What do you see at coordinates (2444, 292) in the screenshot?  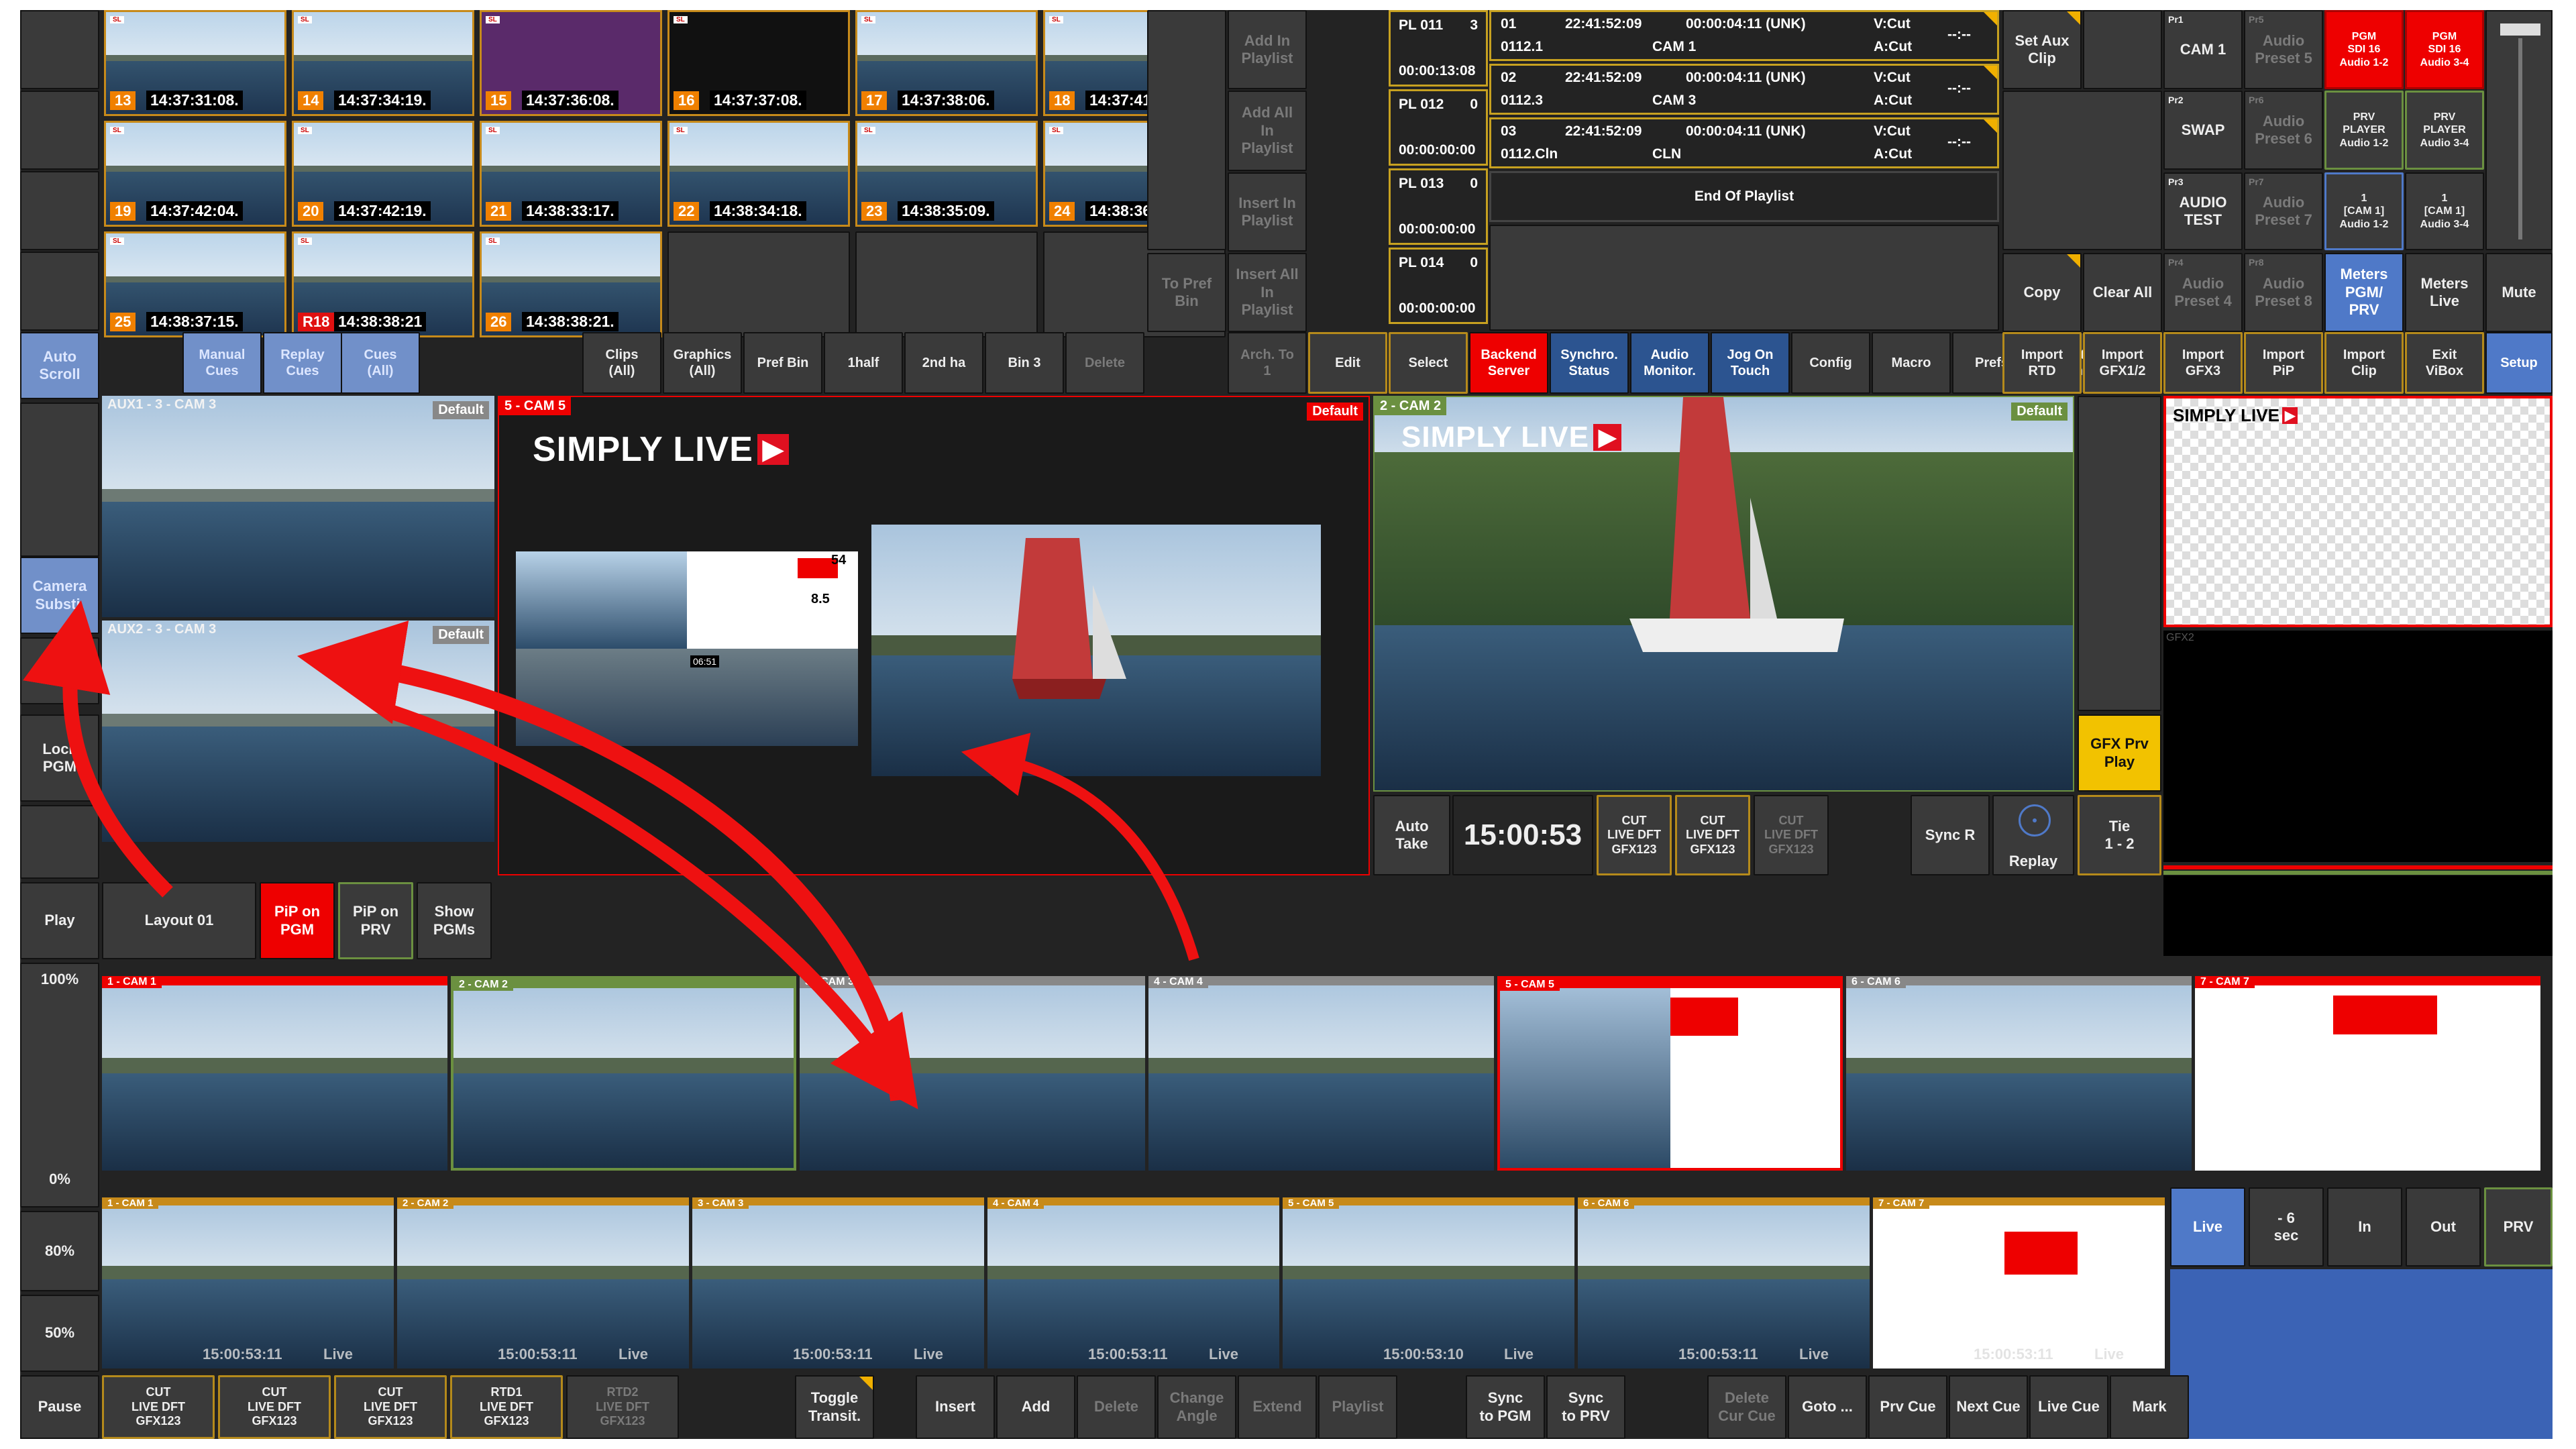 I see `meters-live-button: Meters Live` at bounding box center [2444, 292].